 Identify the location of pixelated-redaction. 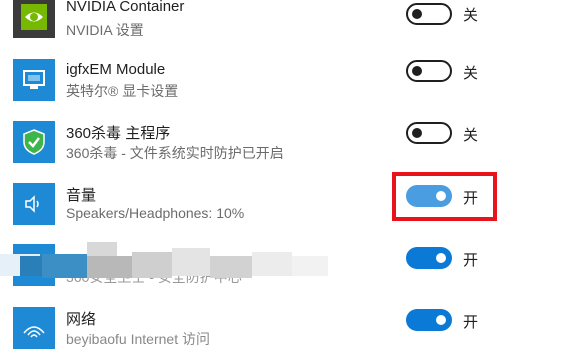
(170, 261).